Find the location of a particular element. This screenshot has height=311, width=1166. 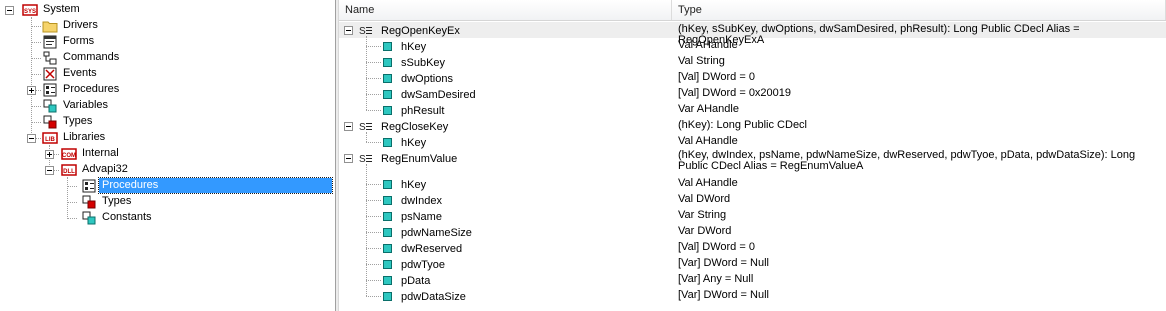

parameter-row: dwSamDesired [Val] DWord = 0x20019 is located at coordinates (752, 94).